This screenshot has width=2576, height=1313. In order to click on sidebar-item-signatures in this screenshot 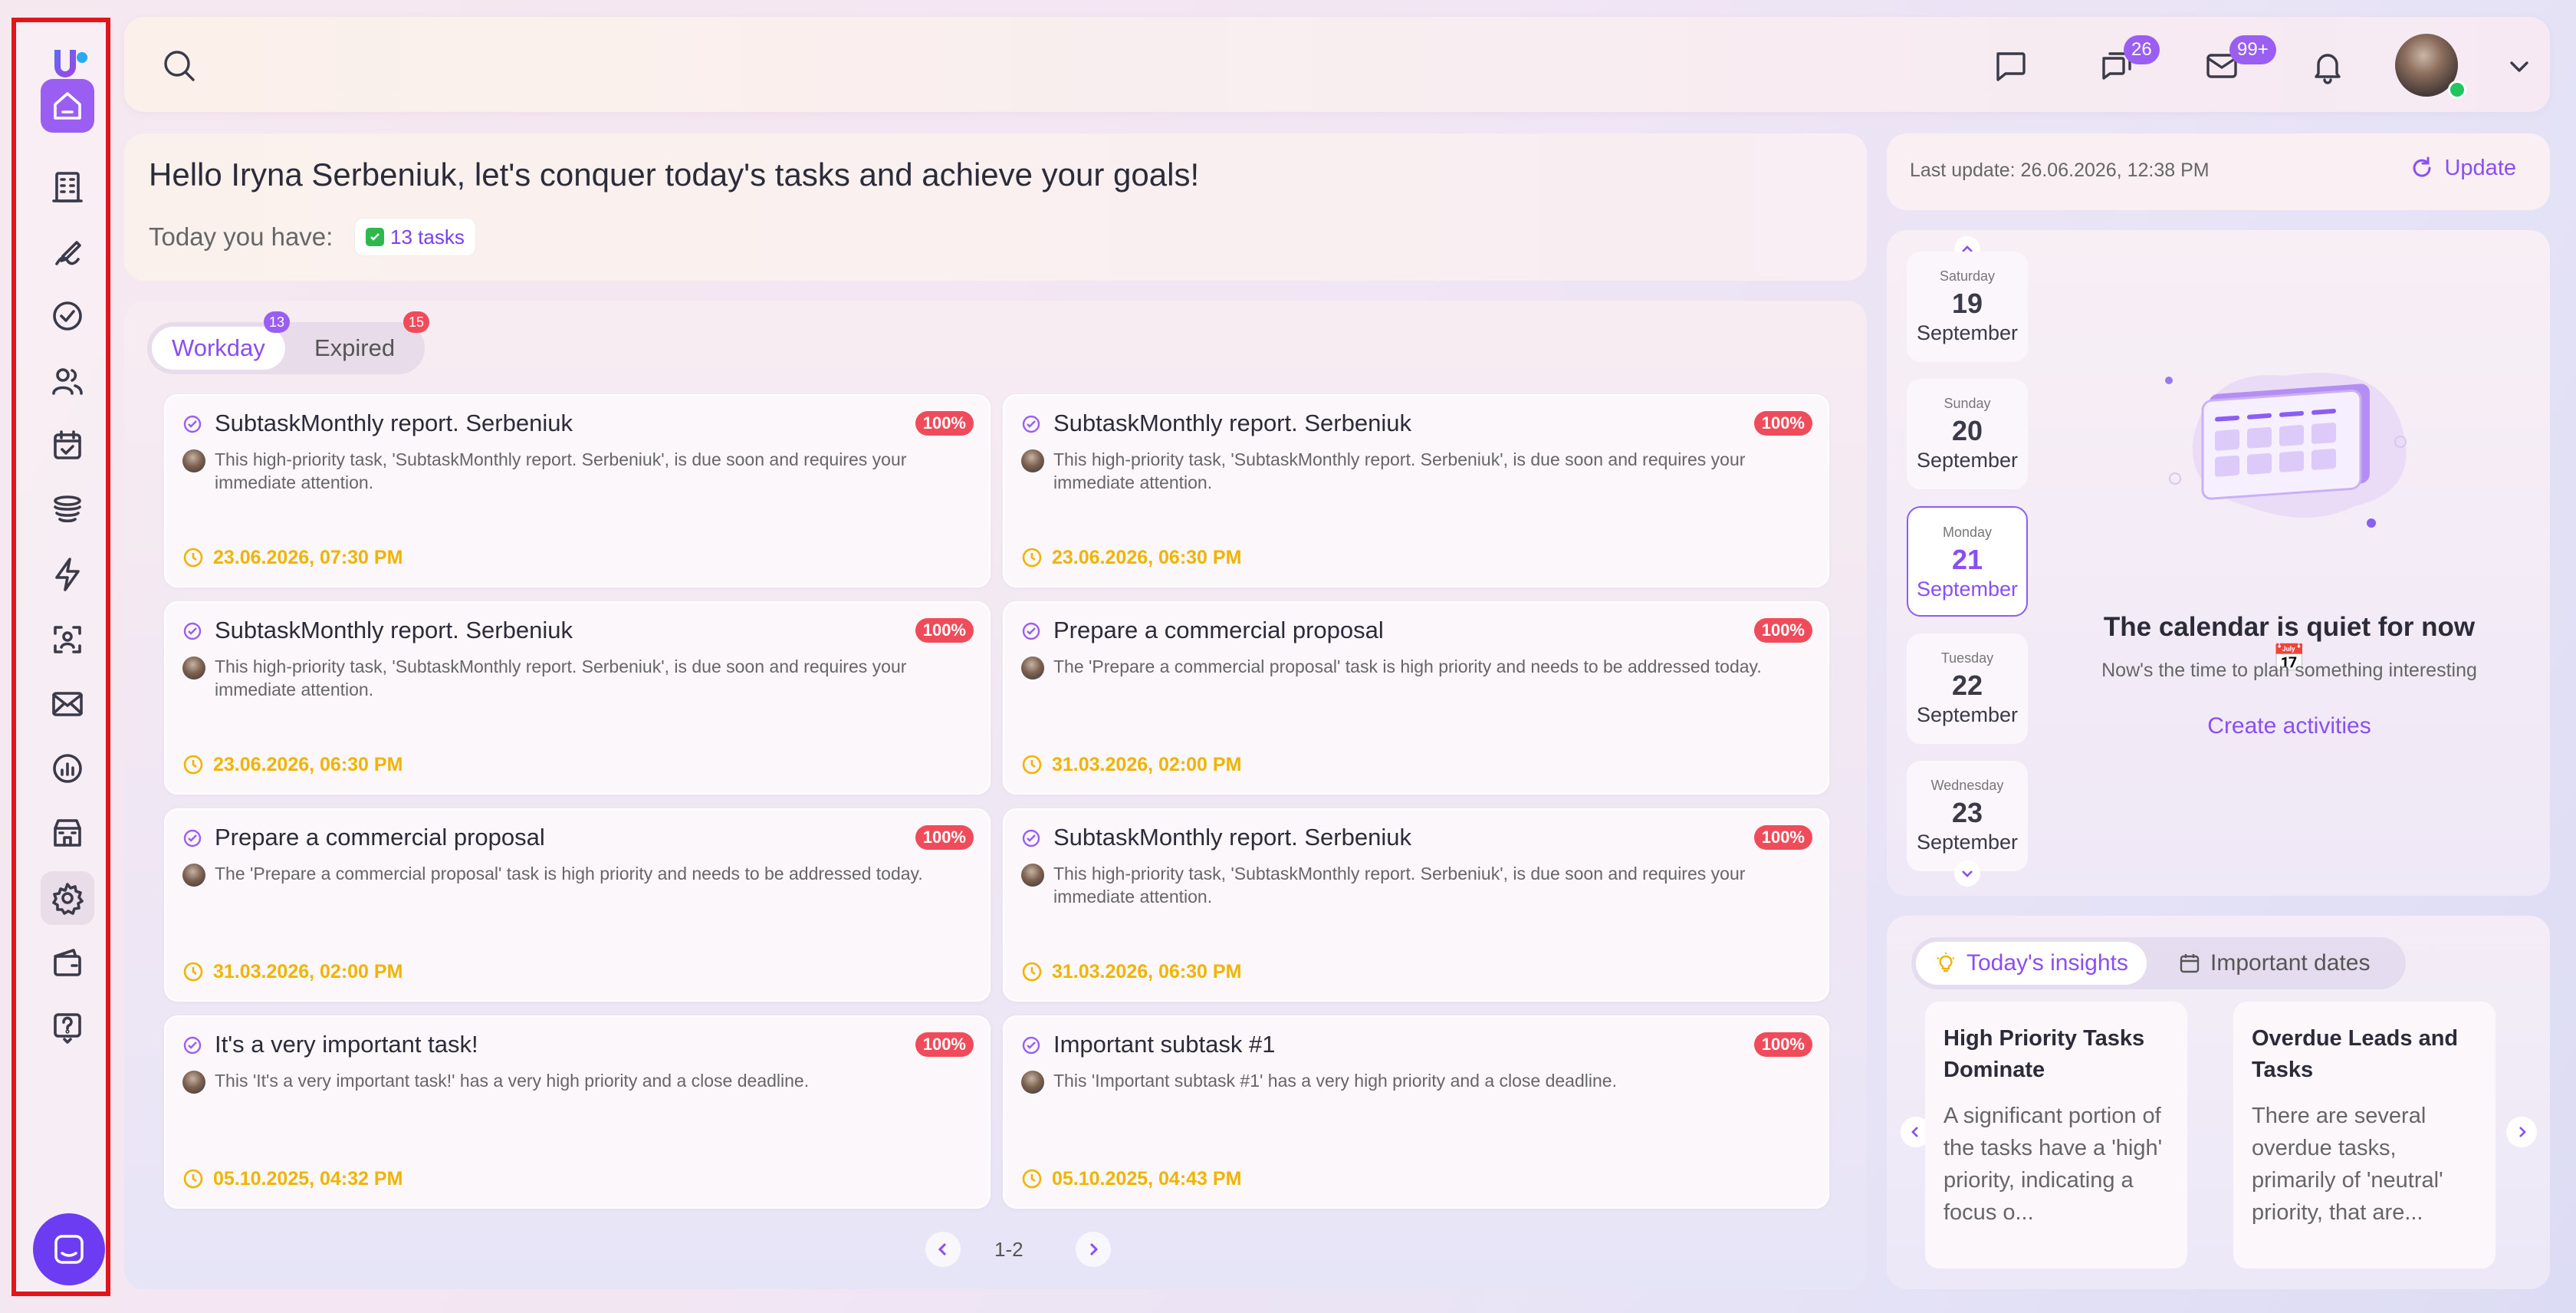, I will do `click(67, 251)`.